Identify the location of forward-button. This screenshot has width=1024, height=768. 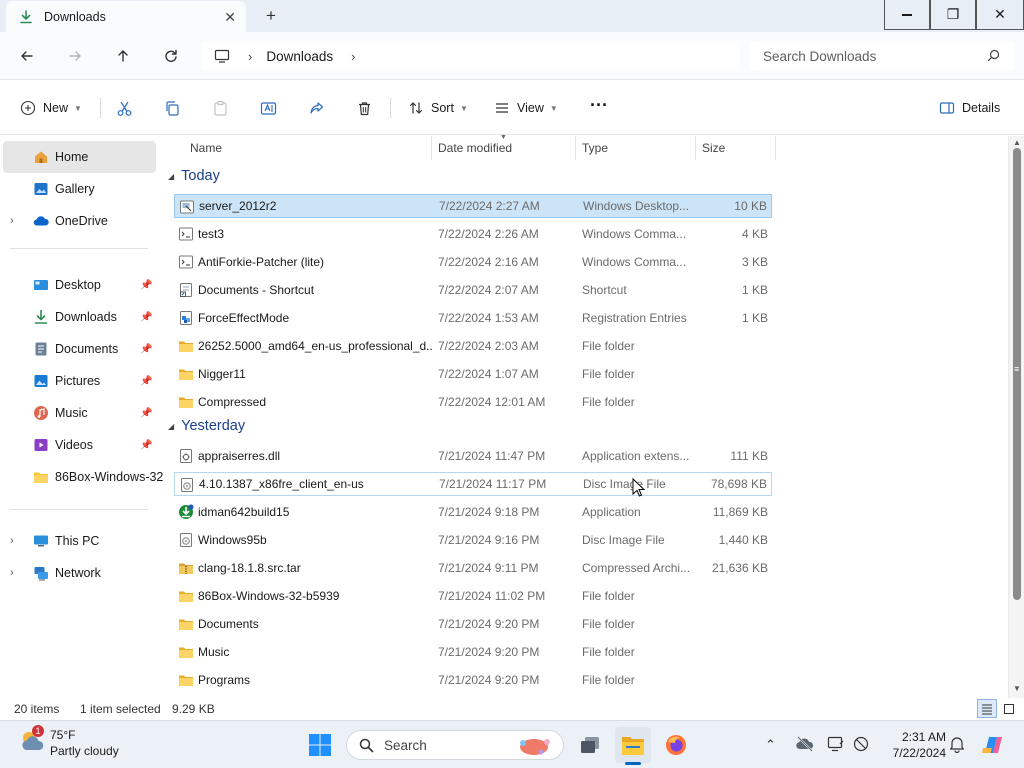
(75, 56).